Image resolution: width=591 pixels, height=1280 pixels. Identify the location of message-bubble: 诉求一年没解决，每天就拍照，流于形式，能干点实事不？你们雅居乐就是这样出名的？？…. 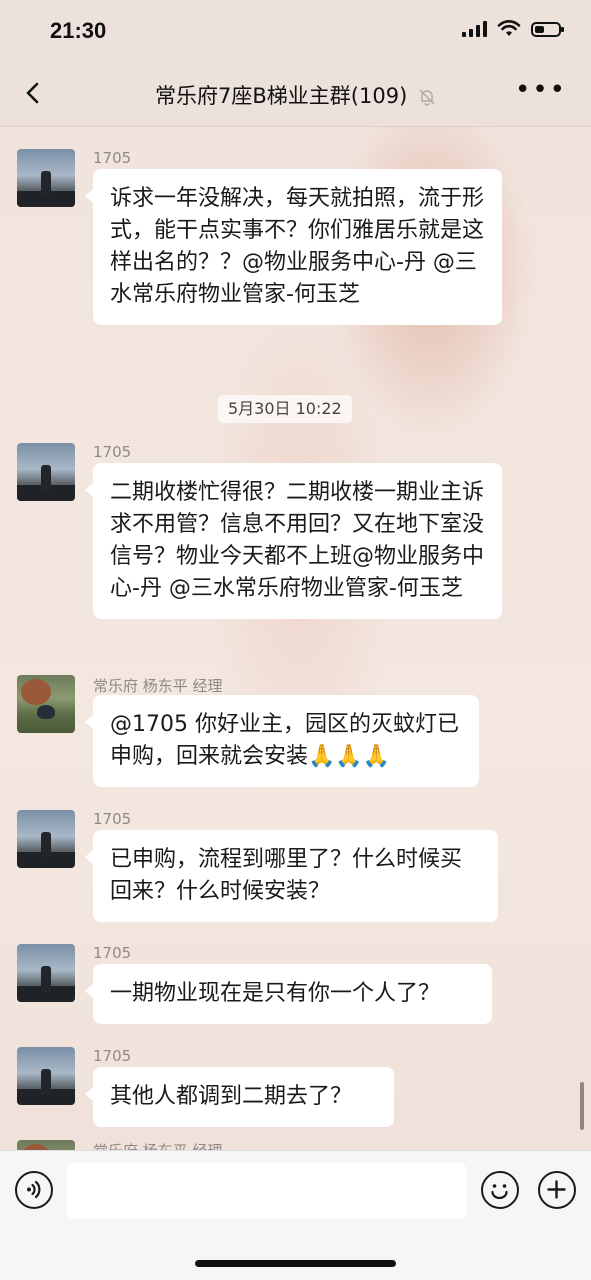
(293, 247).